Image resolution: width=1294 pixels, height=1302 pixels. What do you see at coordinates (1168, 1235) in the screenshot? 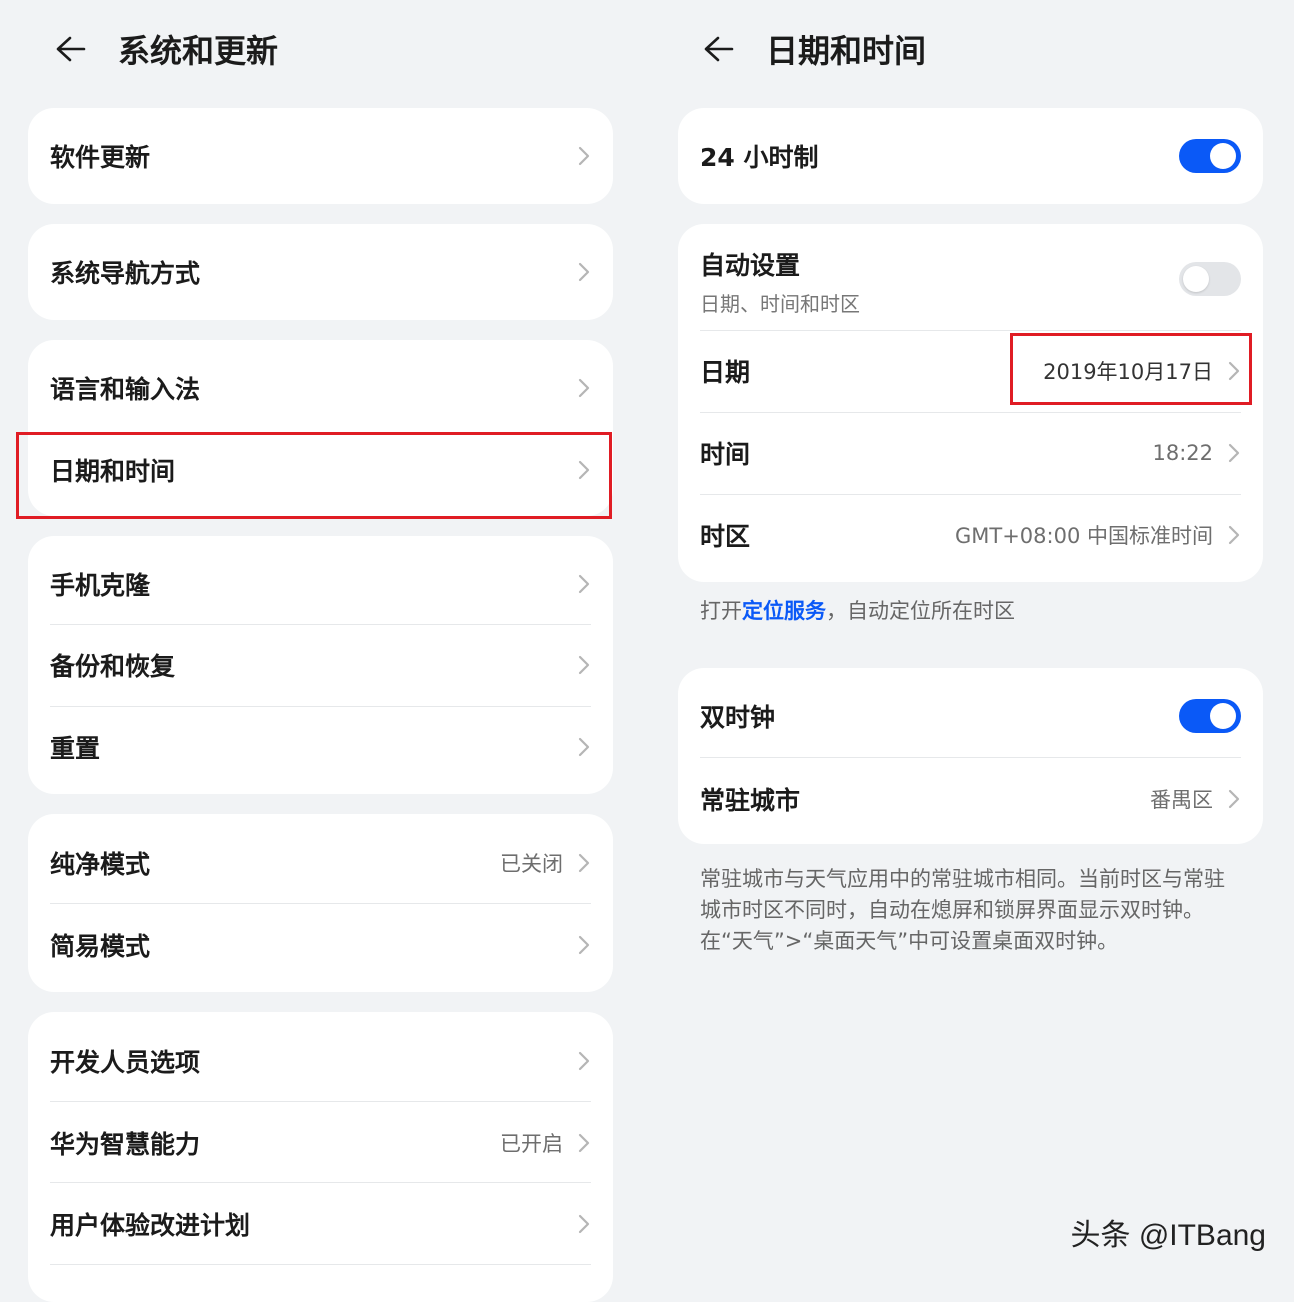
I see `watermark: 头条 @ITBang` at bounding box center [1168, 1235].